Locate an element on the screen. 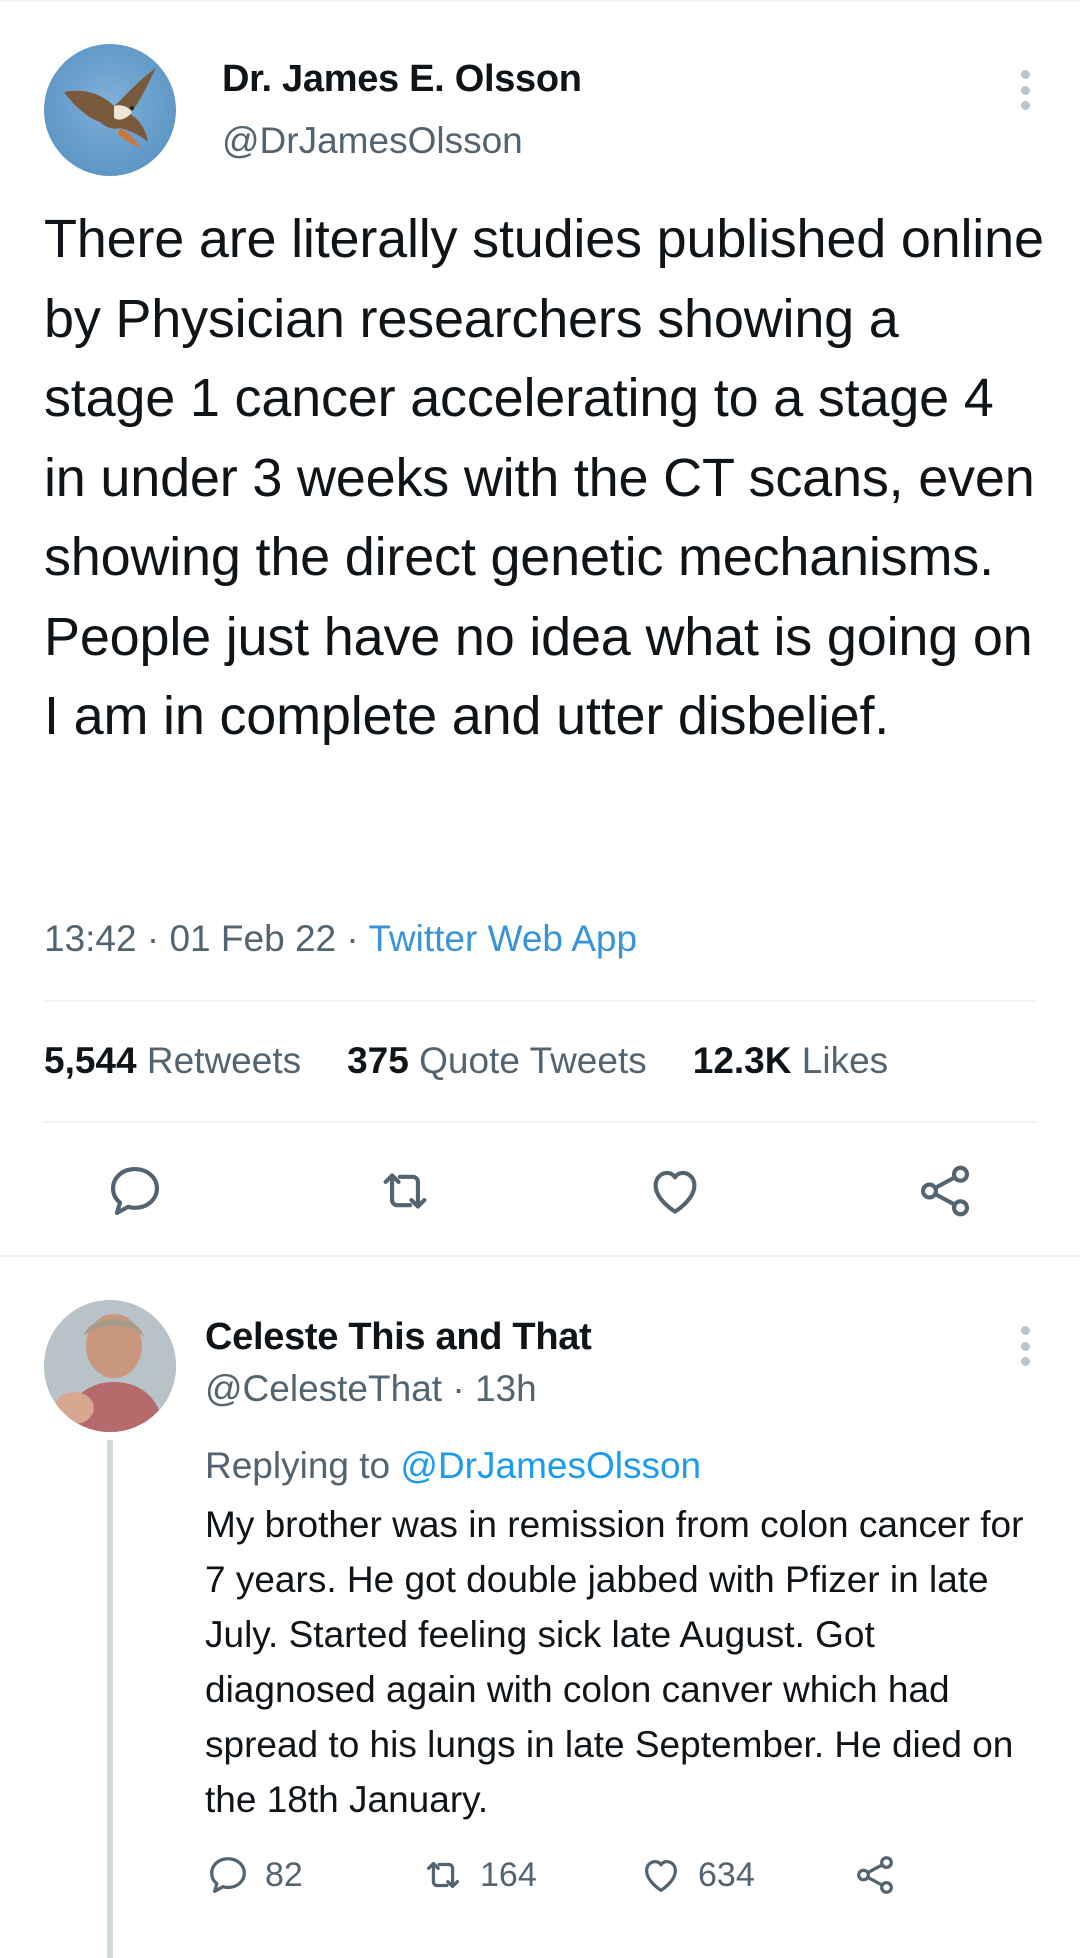  replying-to-line: Replying to @DrJamesOlsson is located at coordinates (453, 1466).